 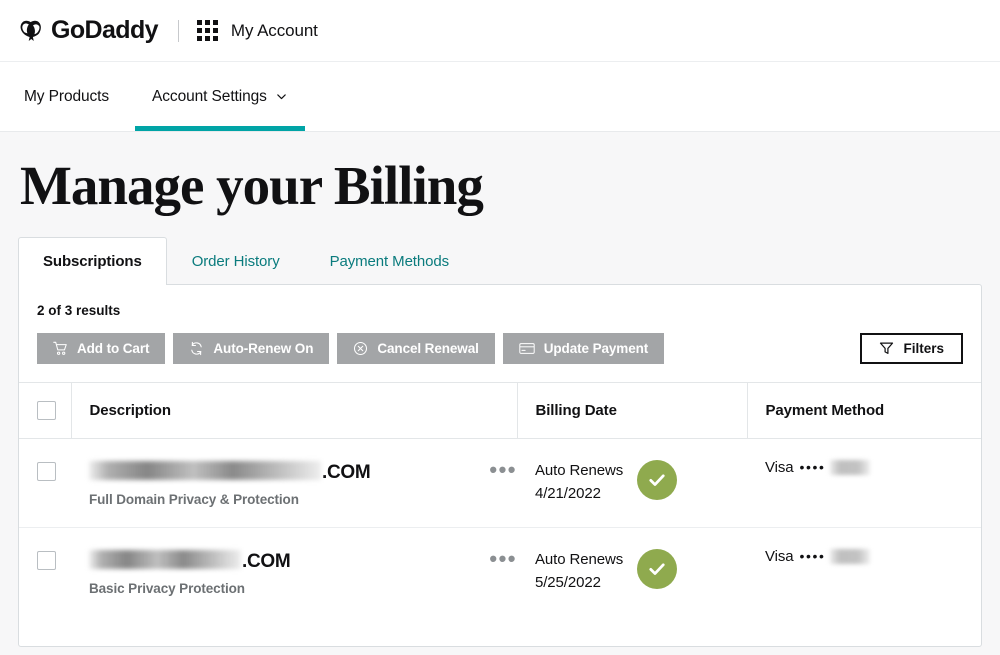 What do you see at coordinates (923, 348) in the screenshot?
I see `filters-label: Filters` at bounding box center [923, 348].